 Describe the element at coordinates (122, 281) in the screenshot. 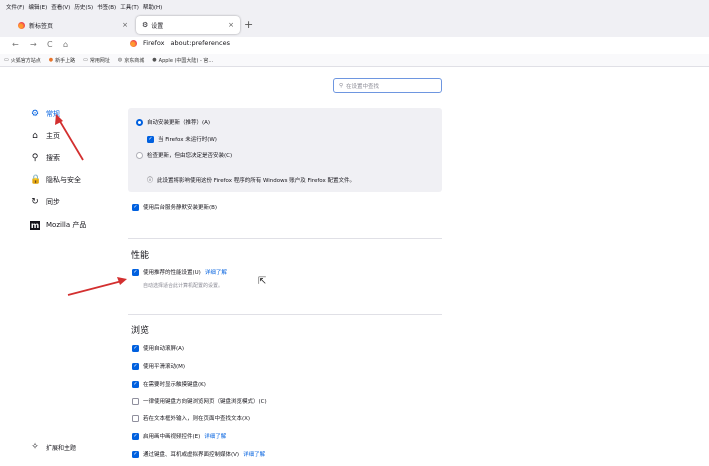

I see `arrowhead` at that location.